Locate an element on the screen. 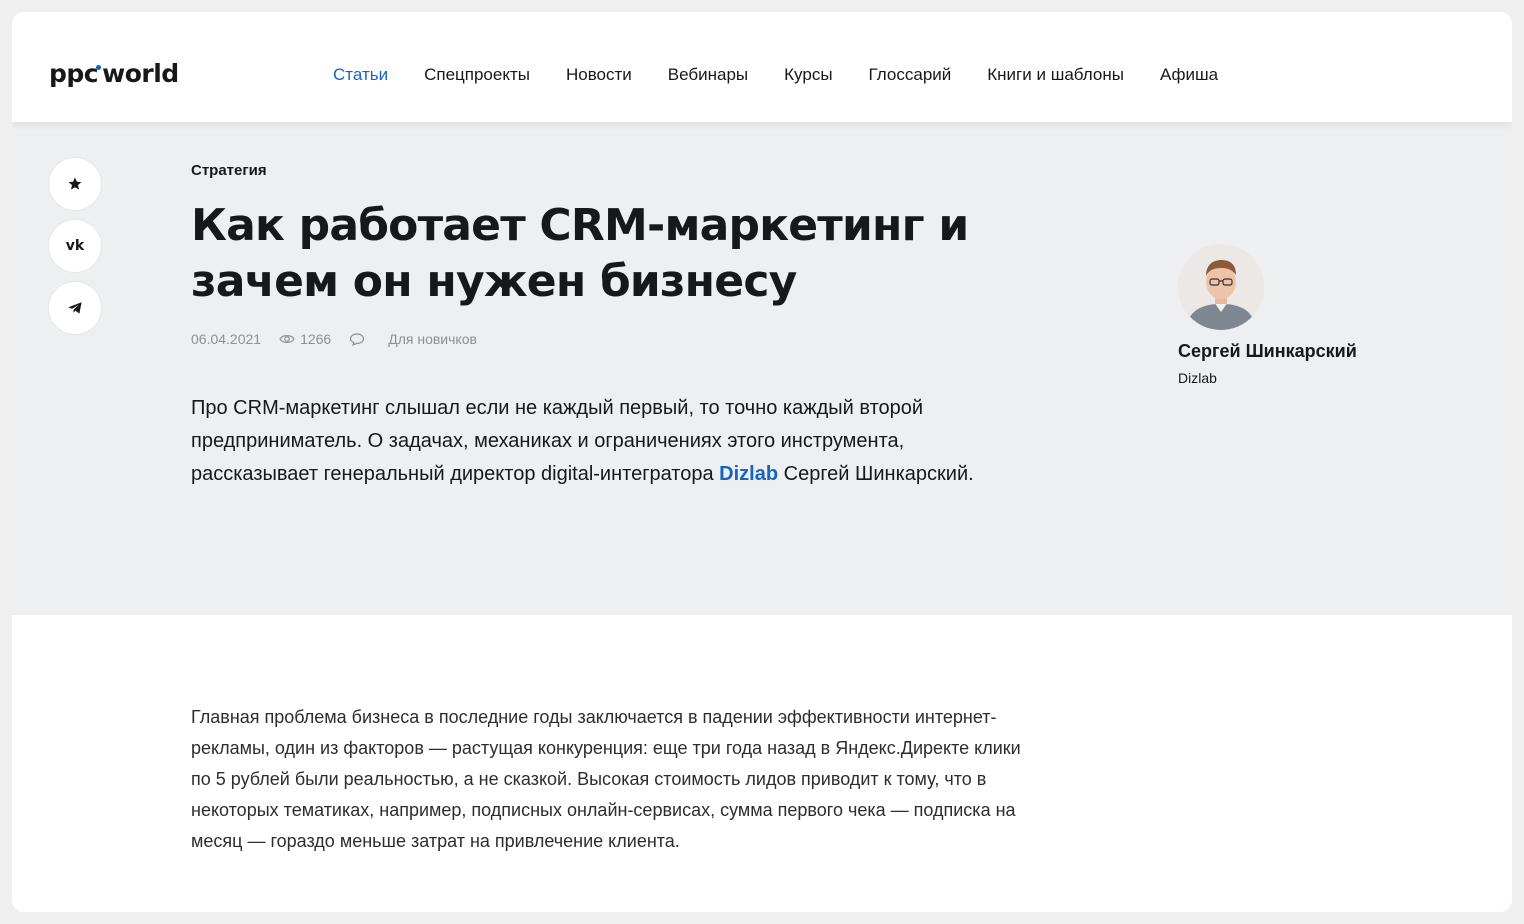  logo-text-left: ppc is located at coordinates (74, 73).